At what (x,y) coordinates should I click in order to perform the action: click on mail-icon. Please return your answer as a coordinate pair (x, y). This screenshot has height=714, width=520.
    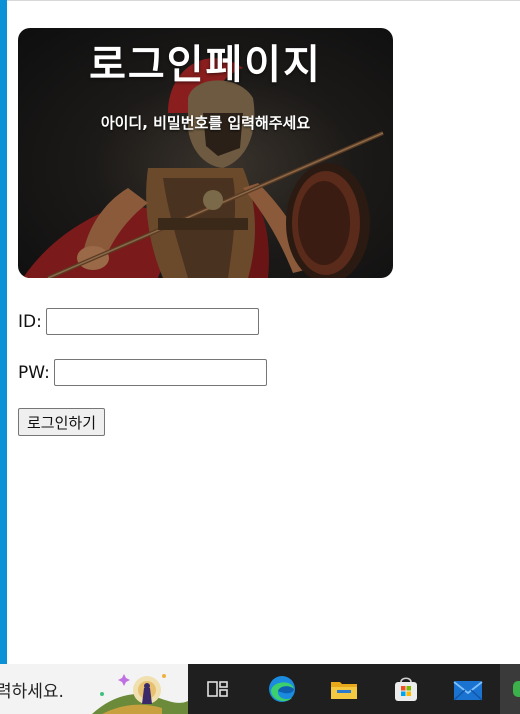
    Looking at the image, I should click on (468, 689).